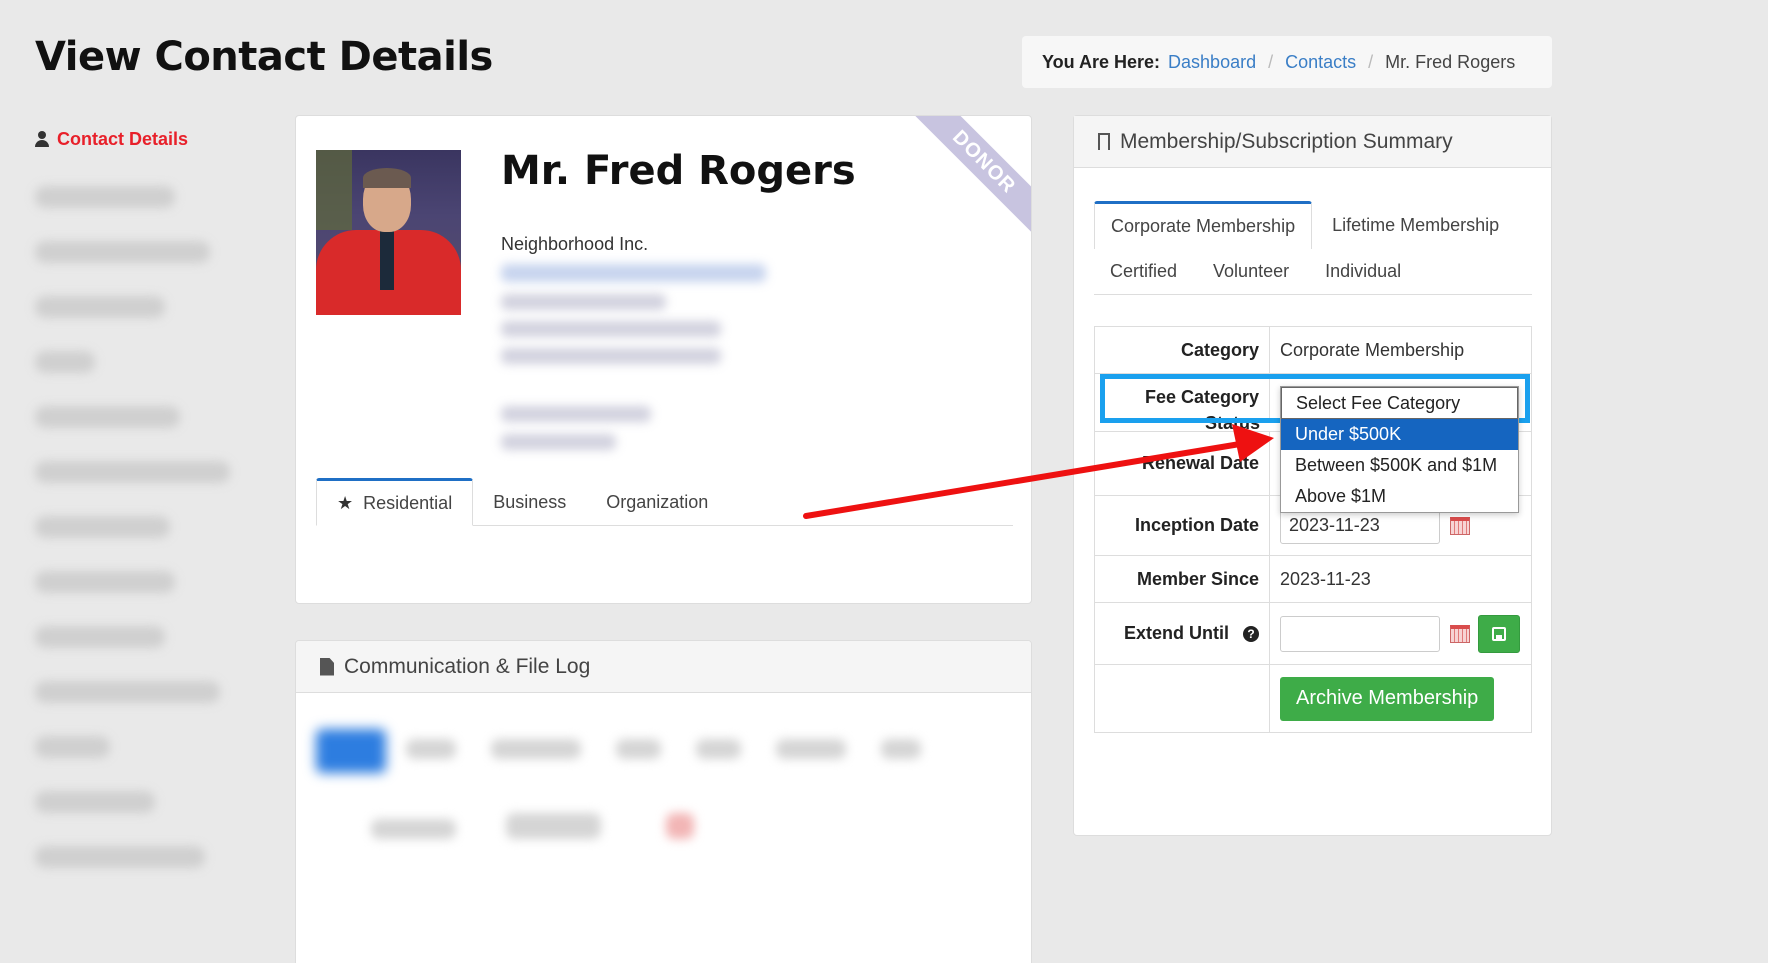 The height and width of the screenshot is (963, 1768). Describe the element at coordinates (123, 138) in the screenshot. I see `sidebar-item-label: Contact Details` at that location.